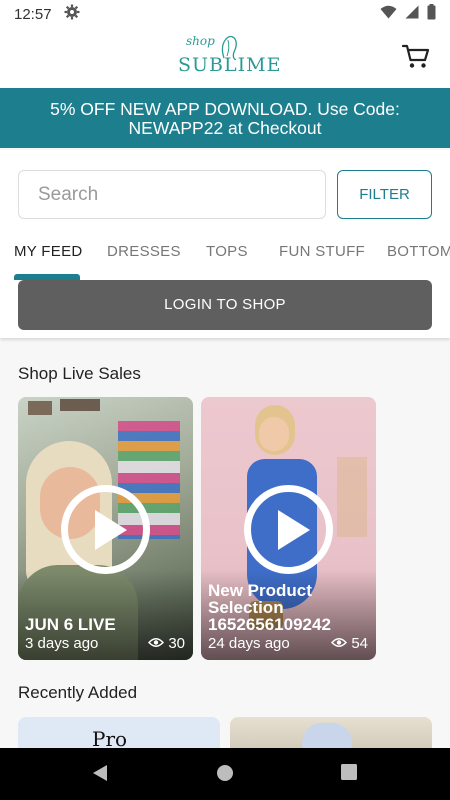 Image resolution: width=450 pixels, height=800 pixels. Describe the element at coordinates (322, 251) in the screenshot. I see `tab-fun-stuff: FUN STUFF` at that location.